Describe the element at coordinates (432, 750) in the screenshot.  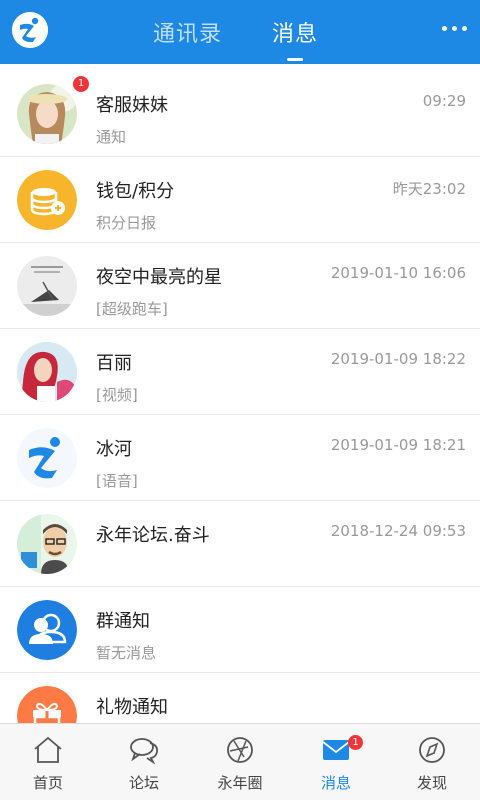
I see `compass-icon` at that location.